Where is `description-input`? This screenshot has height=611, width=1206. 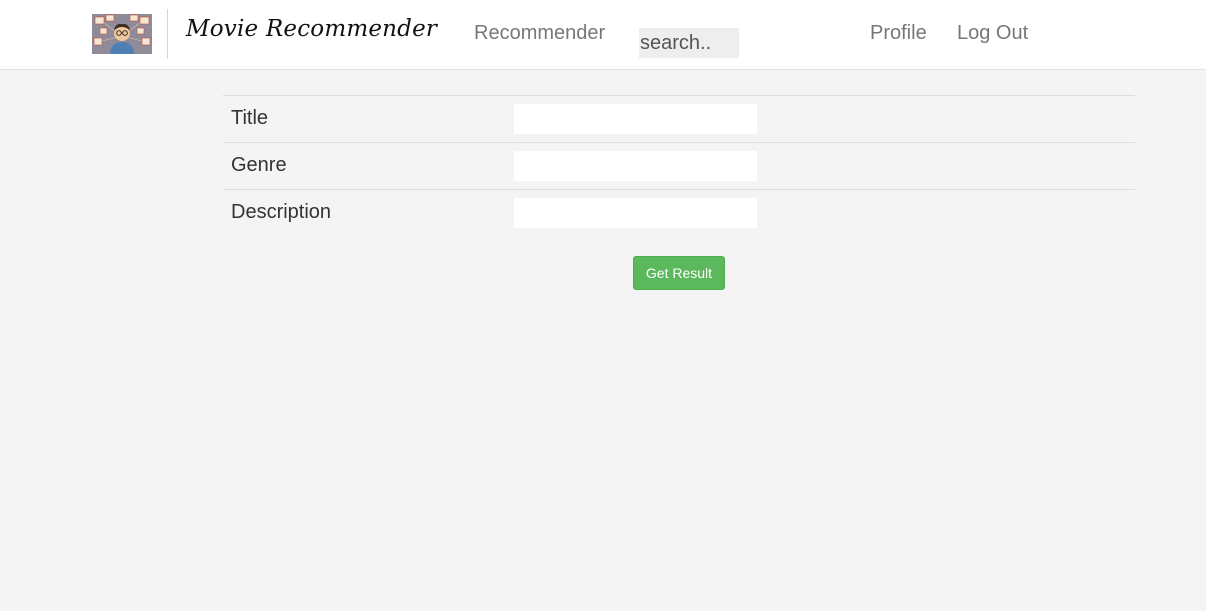 description-input is located at coordinates (635, 213).